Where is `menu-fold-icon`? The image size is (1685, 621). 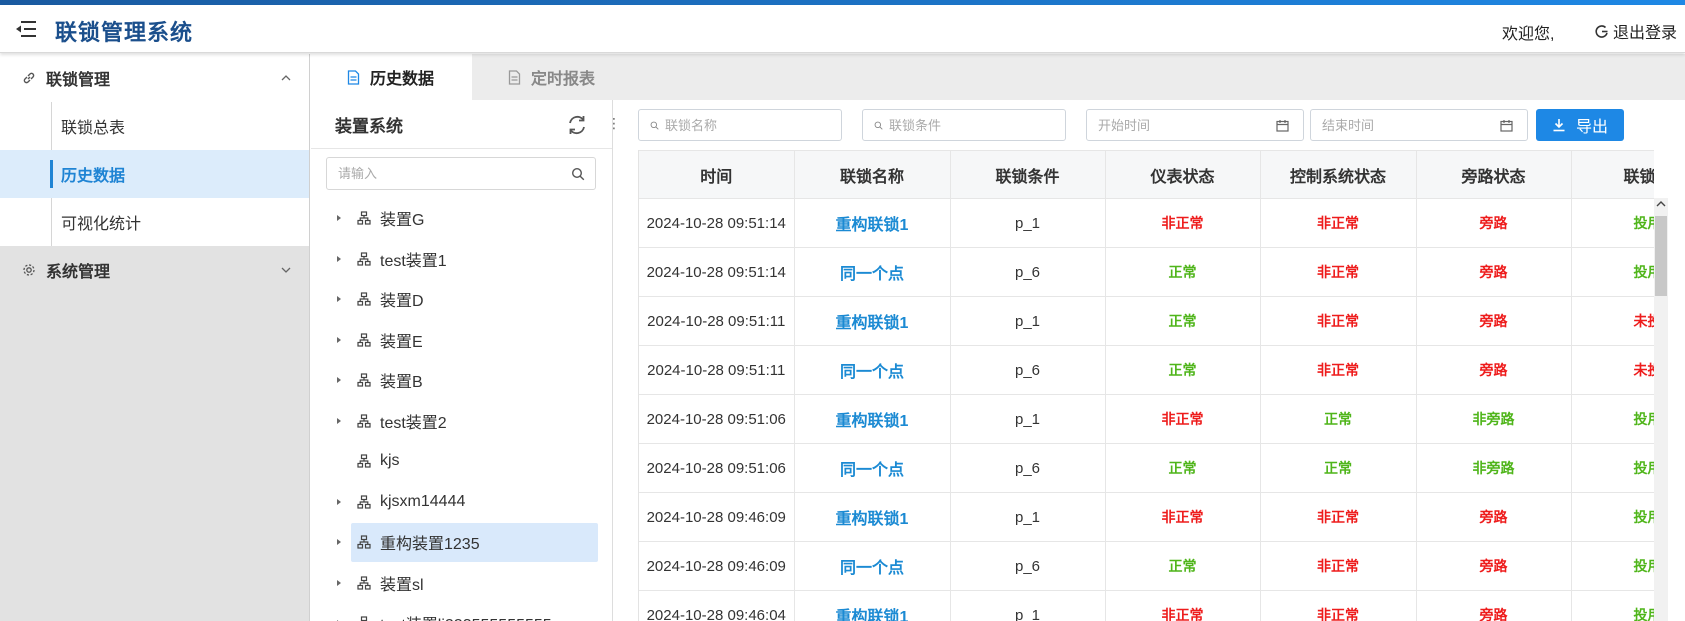
menu-fold-icon is located at coordinates (26, 29).